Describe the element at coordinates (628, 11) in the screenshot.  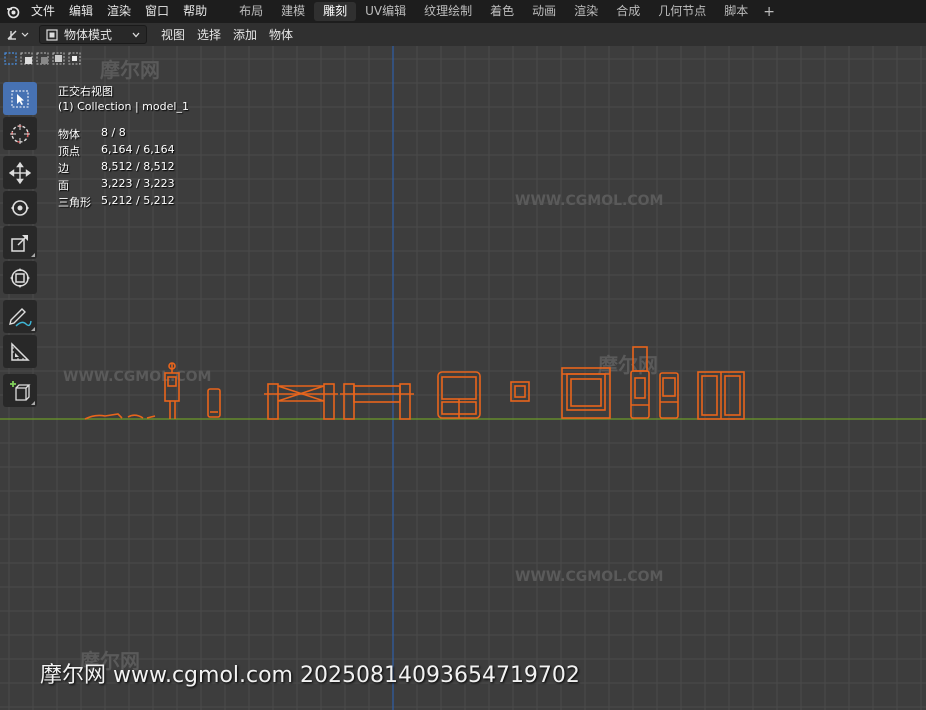
I see `tab-compositing: 合成` at that location.